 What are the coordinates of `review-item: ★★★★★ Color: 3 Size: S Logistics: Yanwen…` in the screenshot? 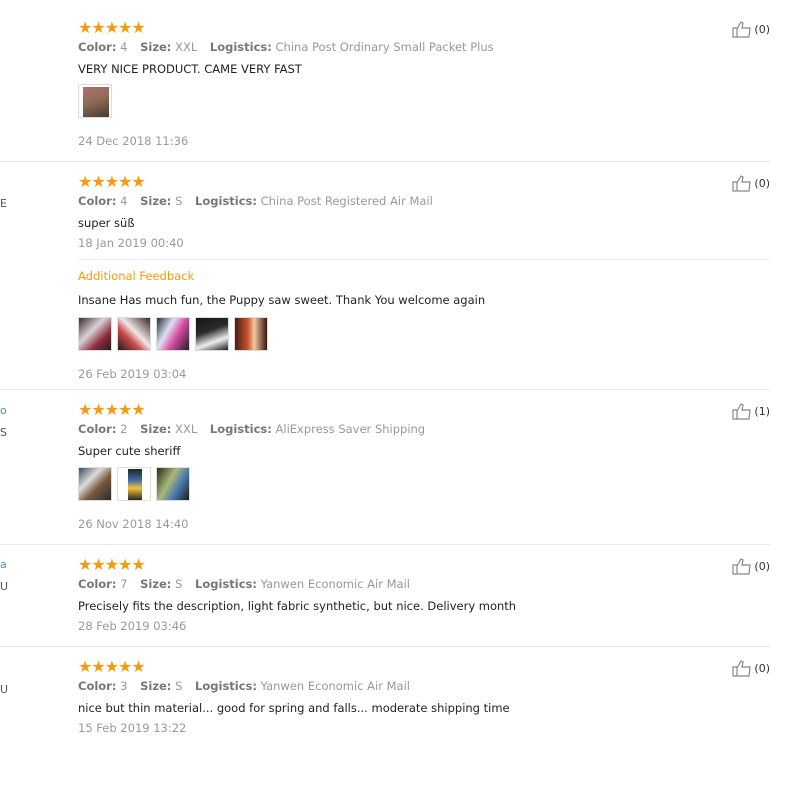 It's located at (424, 701).